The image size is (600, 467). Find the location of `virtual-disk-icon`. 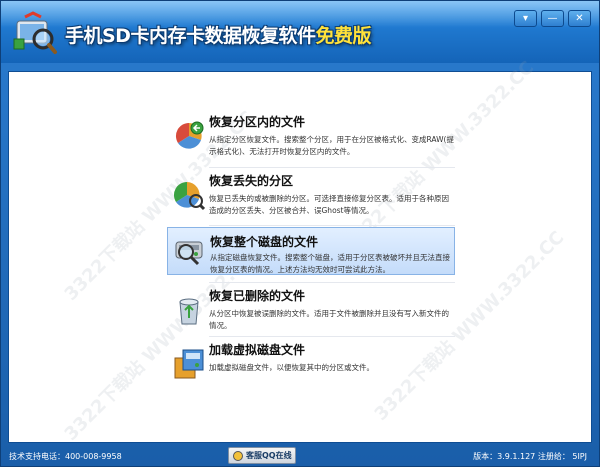

virtual-disk-icon is located at coordinates (189, 364).